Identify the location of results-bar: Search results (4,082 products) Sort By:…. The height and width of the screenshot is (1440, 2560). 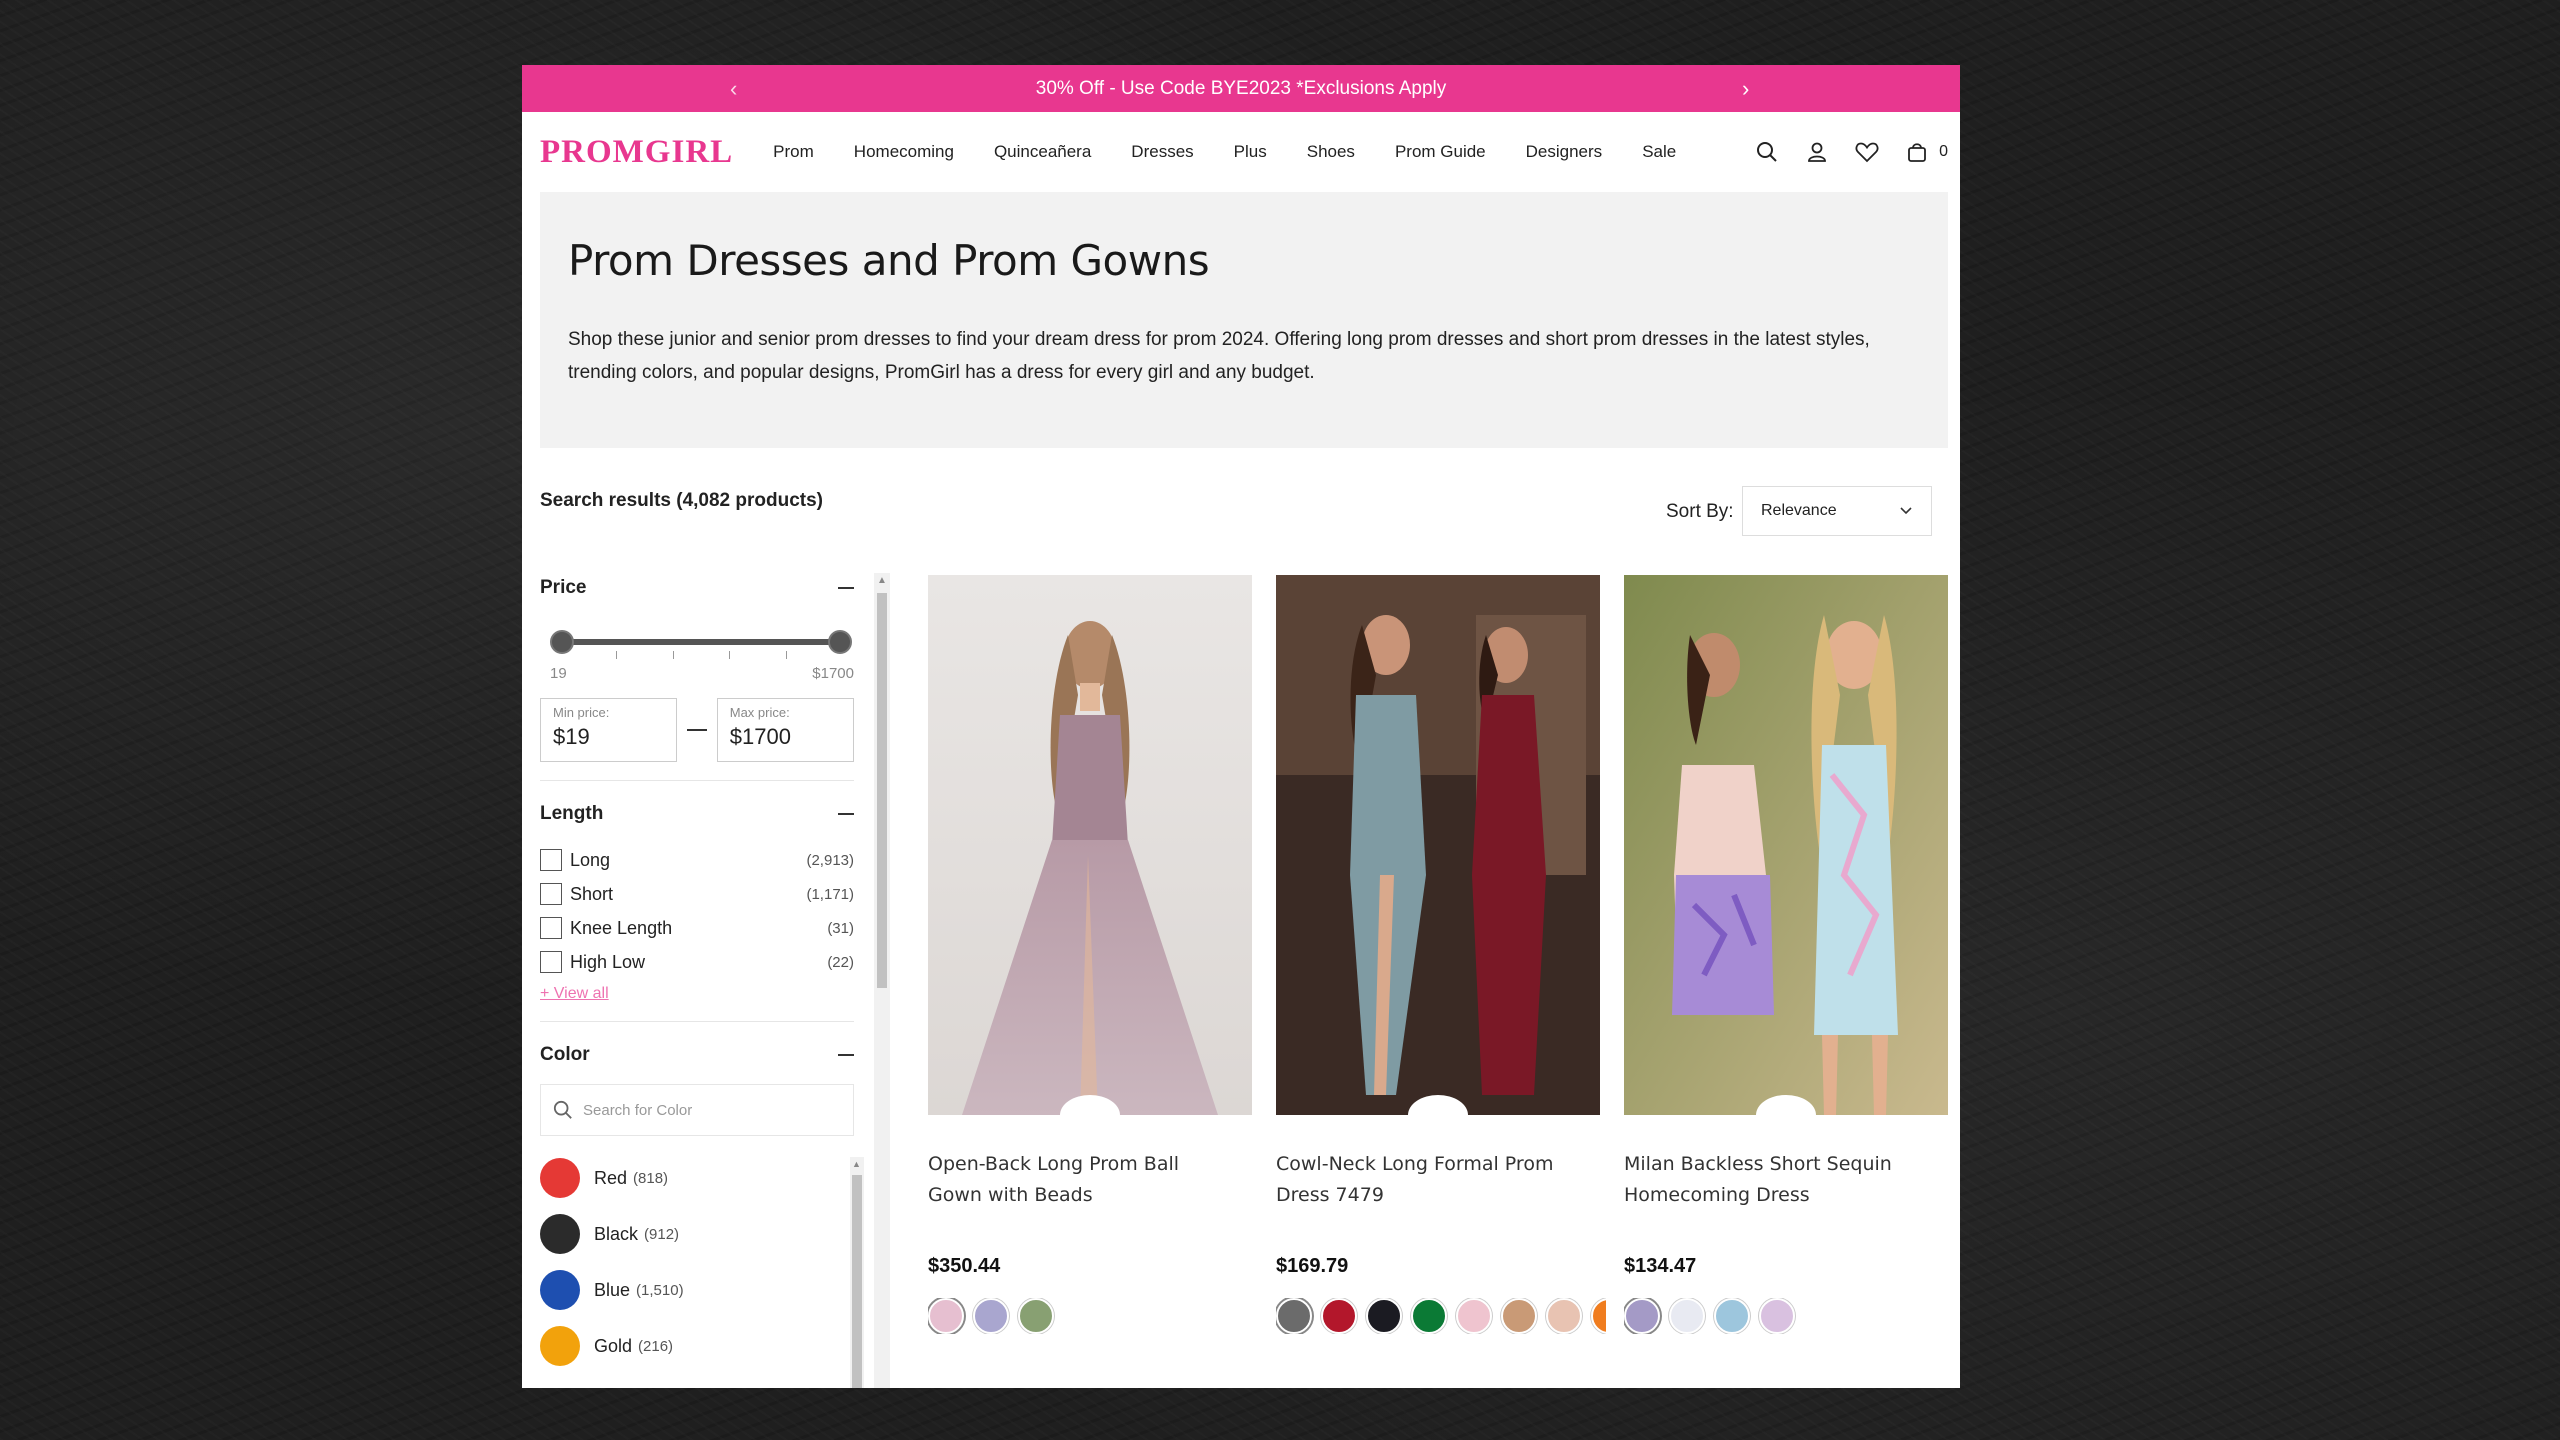
(1241, 498).